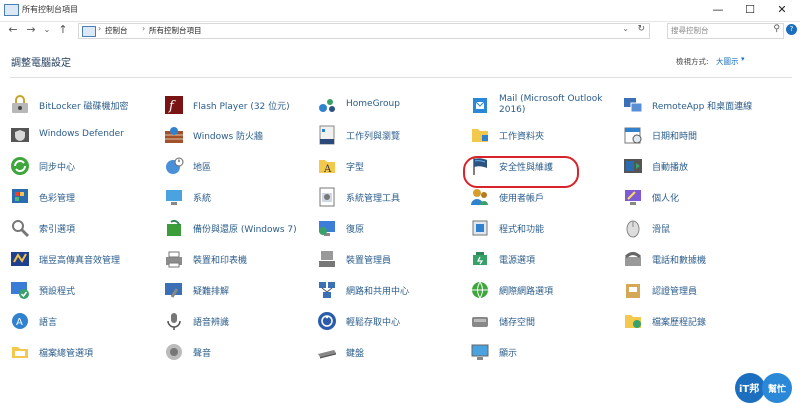 The image size is (800, 403). What do you see at coordinates (633, 105) in the screenshot?
I see `remoteapp-icon` at bounding box center [633, 105].